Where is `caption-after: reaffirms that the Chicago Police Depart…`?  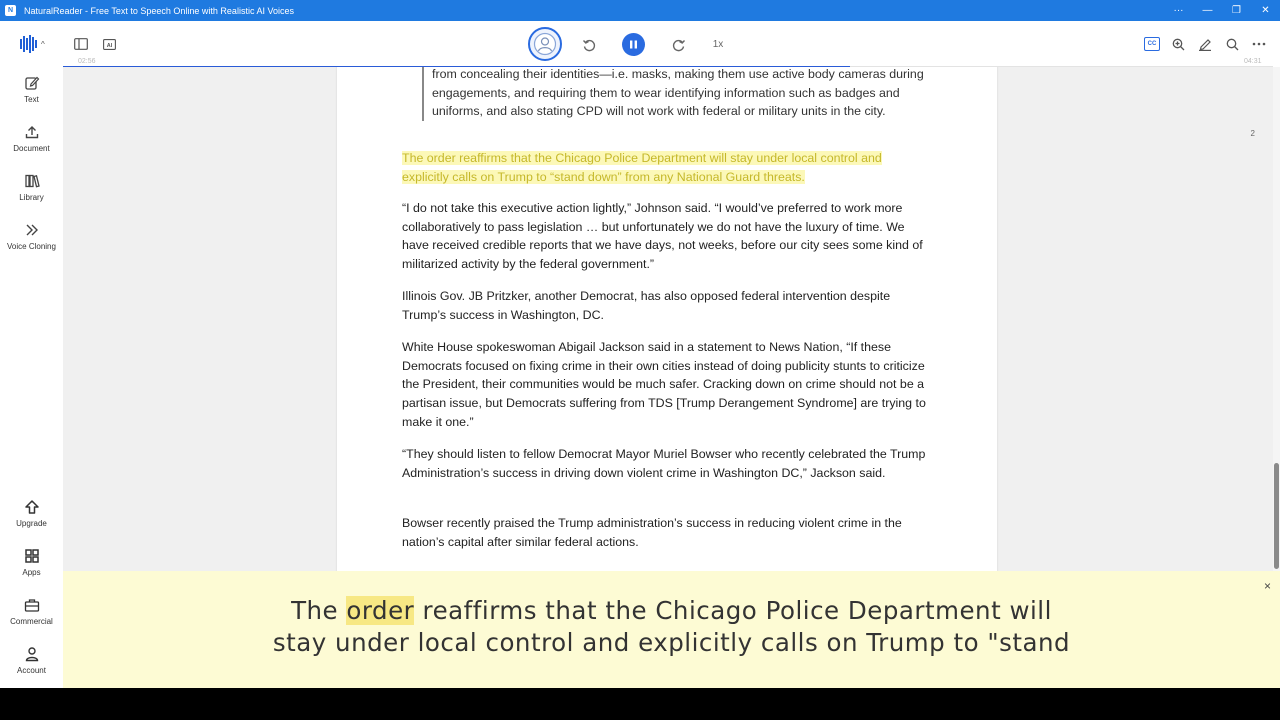 caption-after: reaffirms that the Chicago Police Depart… is located at coordinates (733, 610).